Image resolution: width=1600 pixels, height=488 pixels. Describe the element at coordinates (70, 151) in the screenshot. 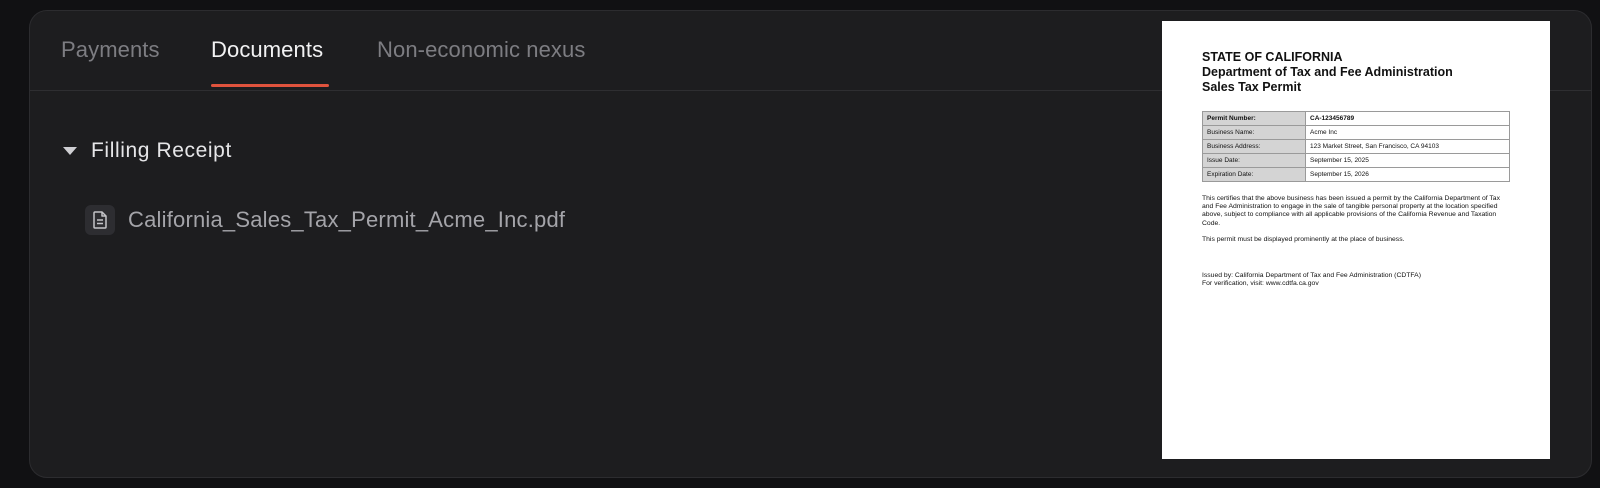

I see `caret-down-icon` at that location.